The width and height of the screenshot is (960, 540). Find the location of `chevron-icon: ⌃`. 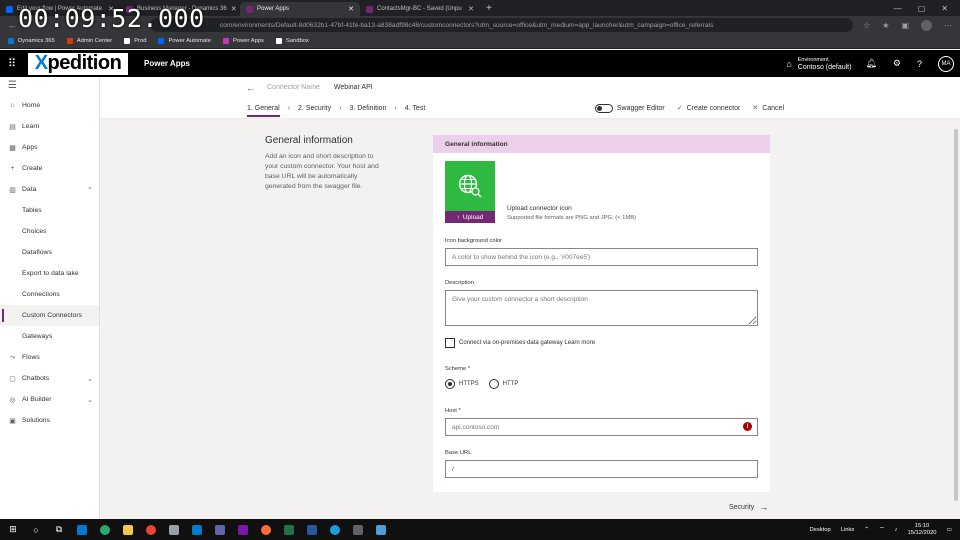

chevron-icon: ⌃ is located at coordinates (90, 190).